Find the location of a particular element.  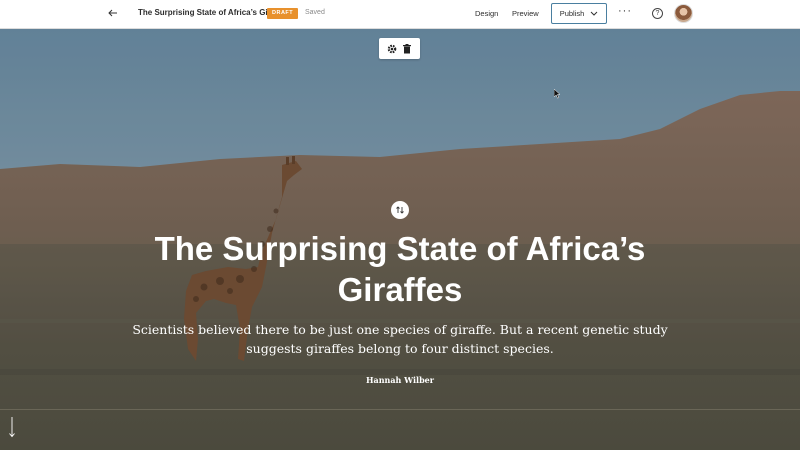

publish-label: Publish is located at coordinates (572, 13).